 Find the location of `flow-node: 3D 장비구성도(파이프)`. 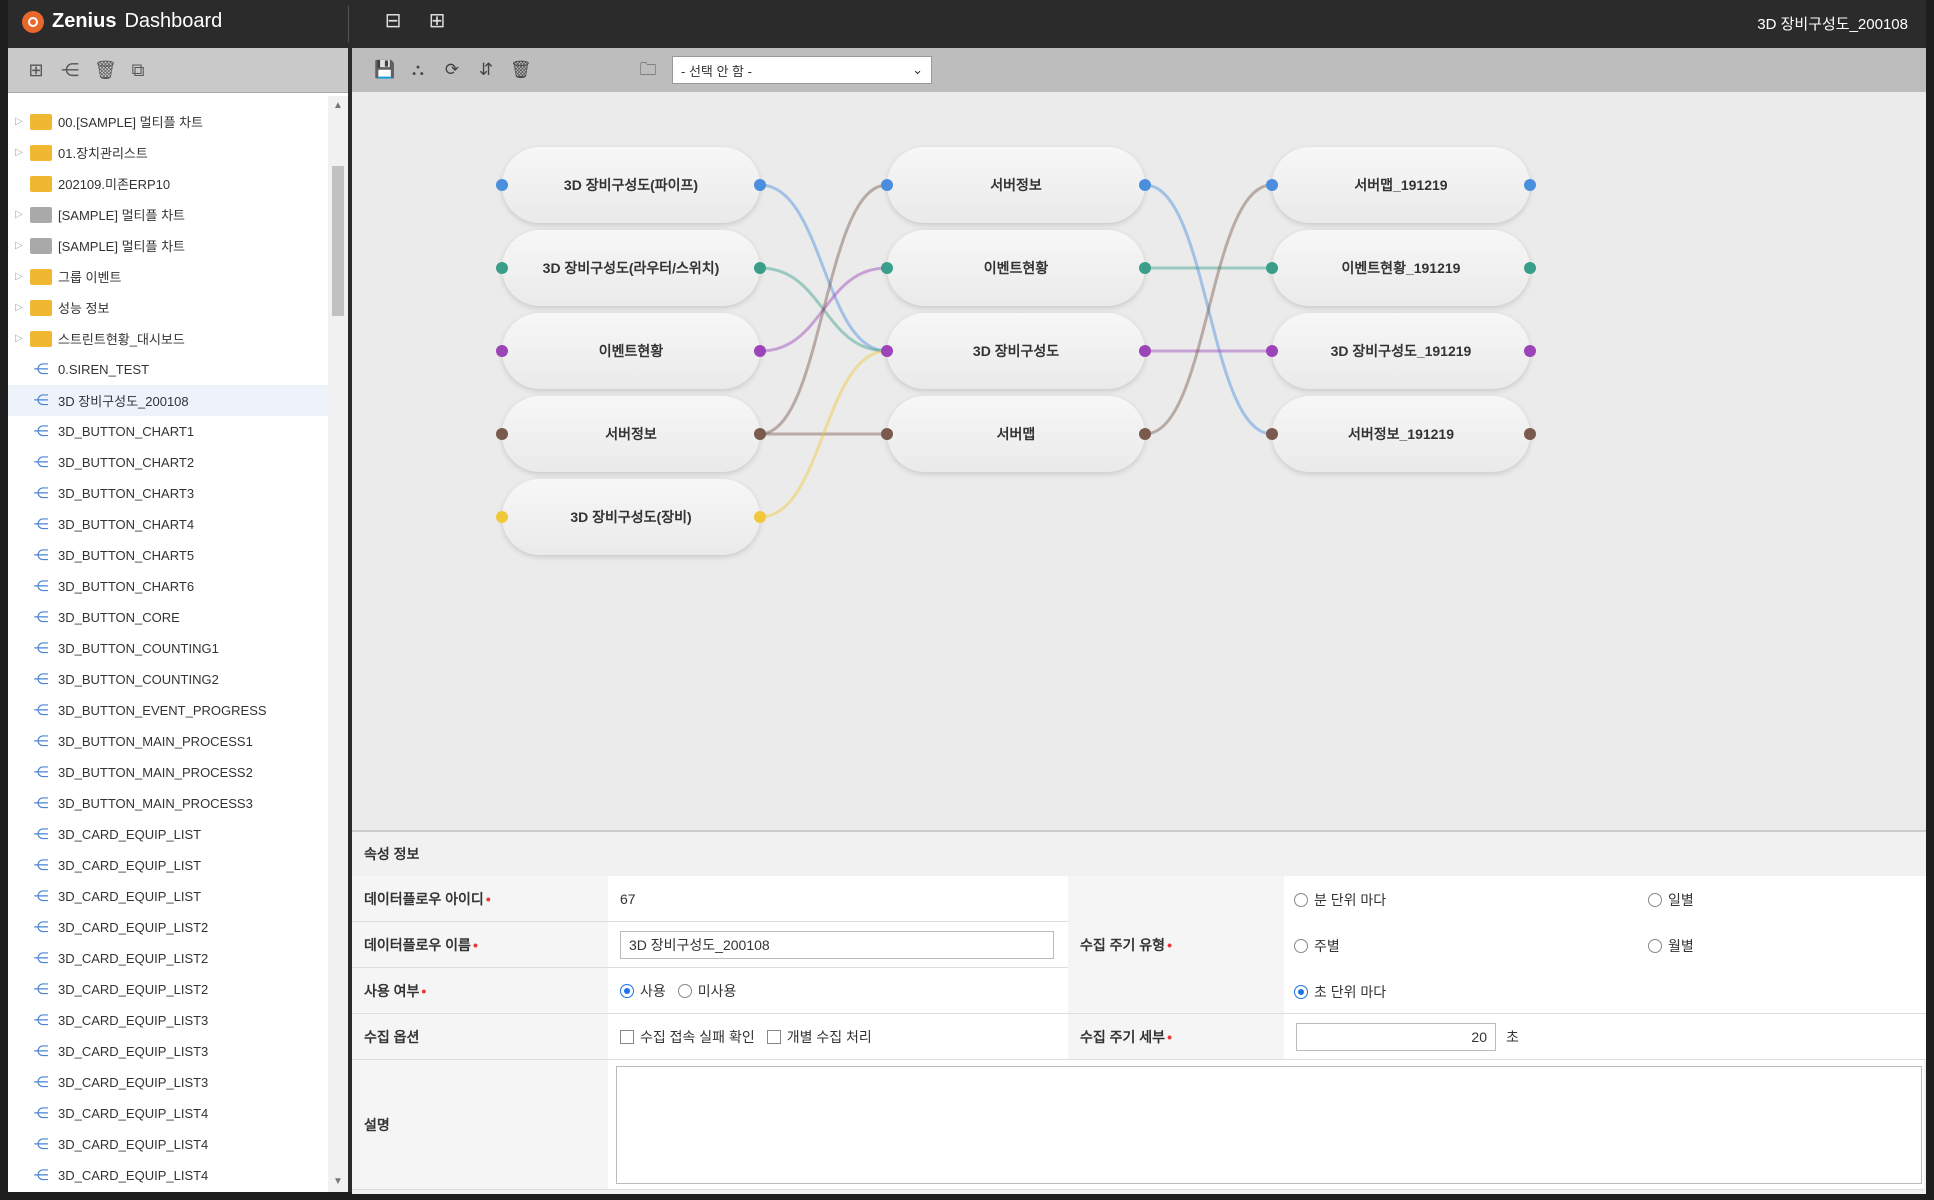

flow-node: 3D 장비구성도(파이프) is located at coordinates (631, 185).